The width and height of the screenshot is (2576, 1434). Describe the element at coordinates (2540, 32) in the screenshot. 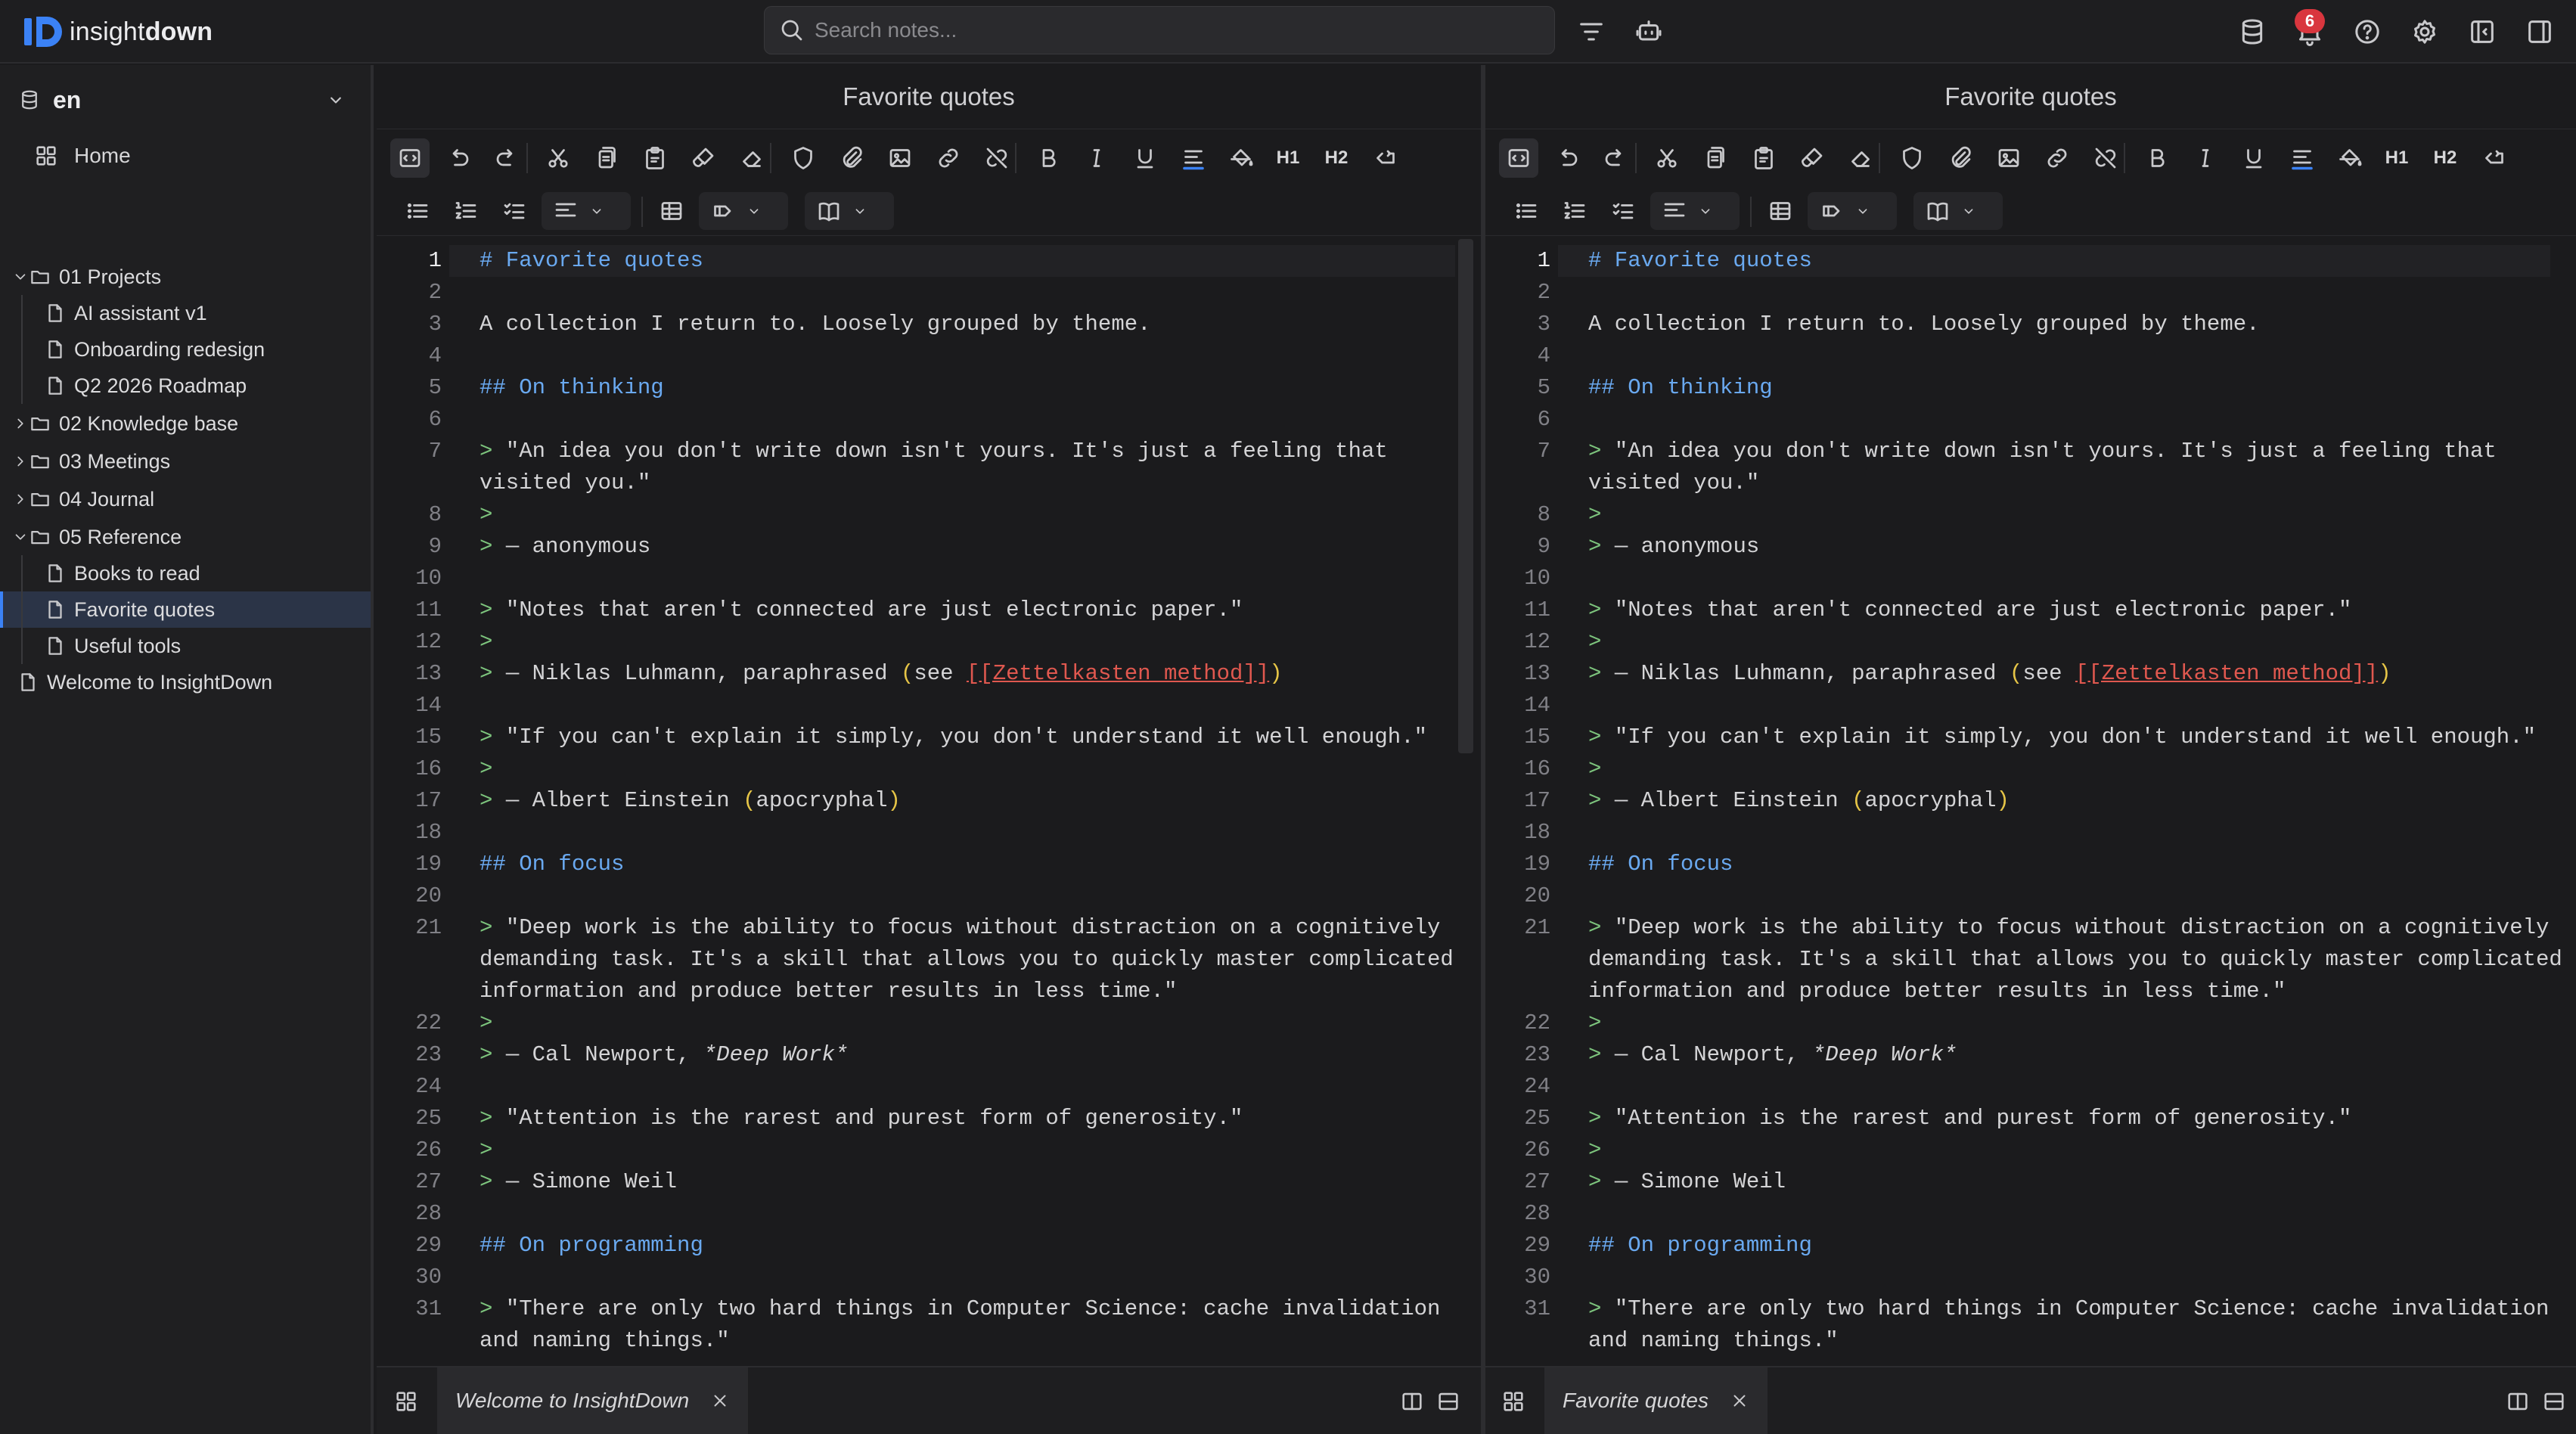

I see `toggle-right-sidebar-button` at that location.